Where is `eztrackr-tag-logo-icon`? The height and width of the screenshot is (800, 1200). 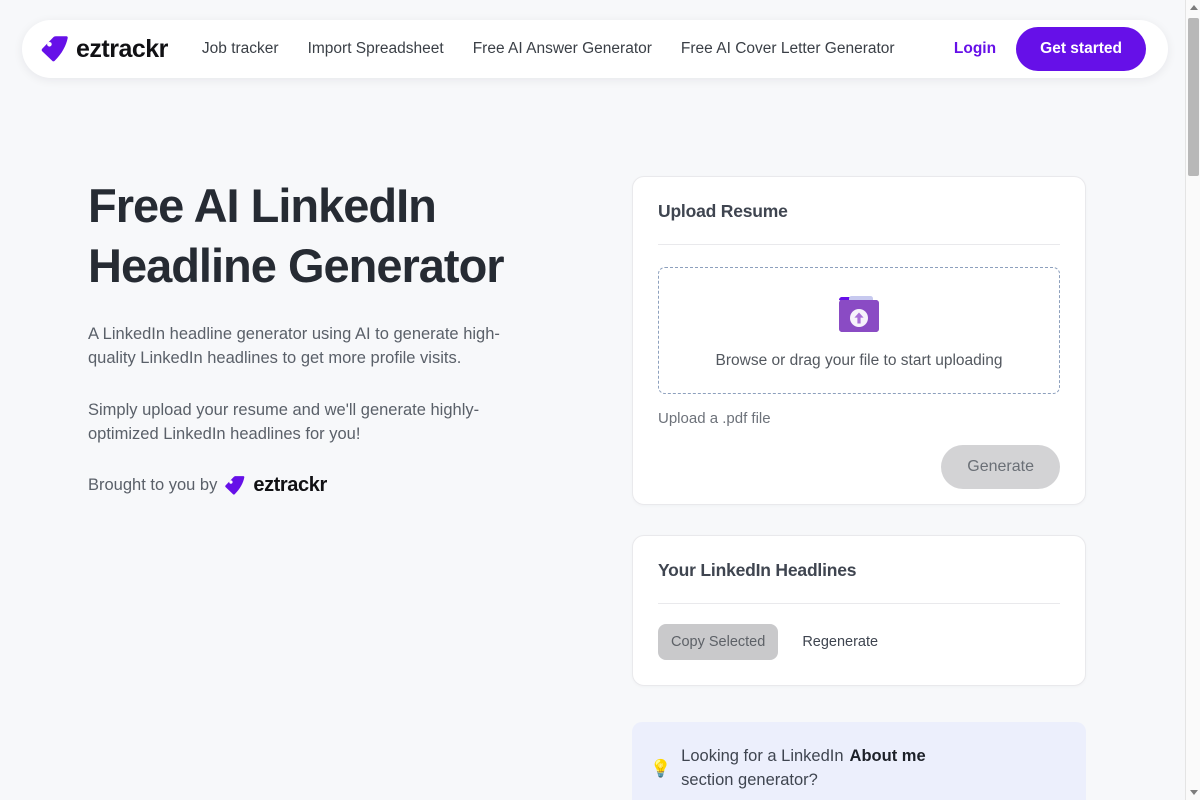 eztrackr-tag-logo-icon is located at coordinates (55, 49).